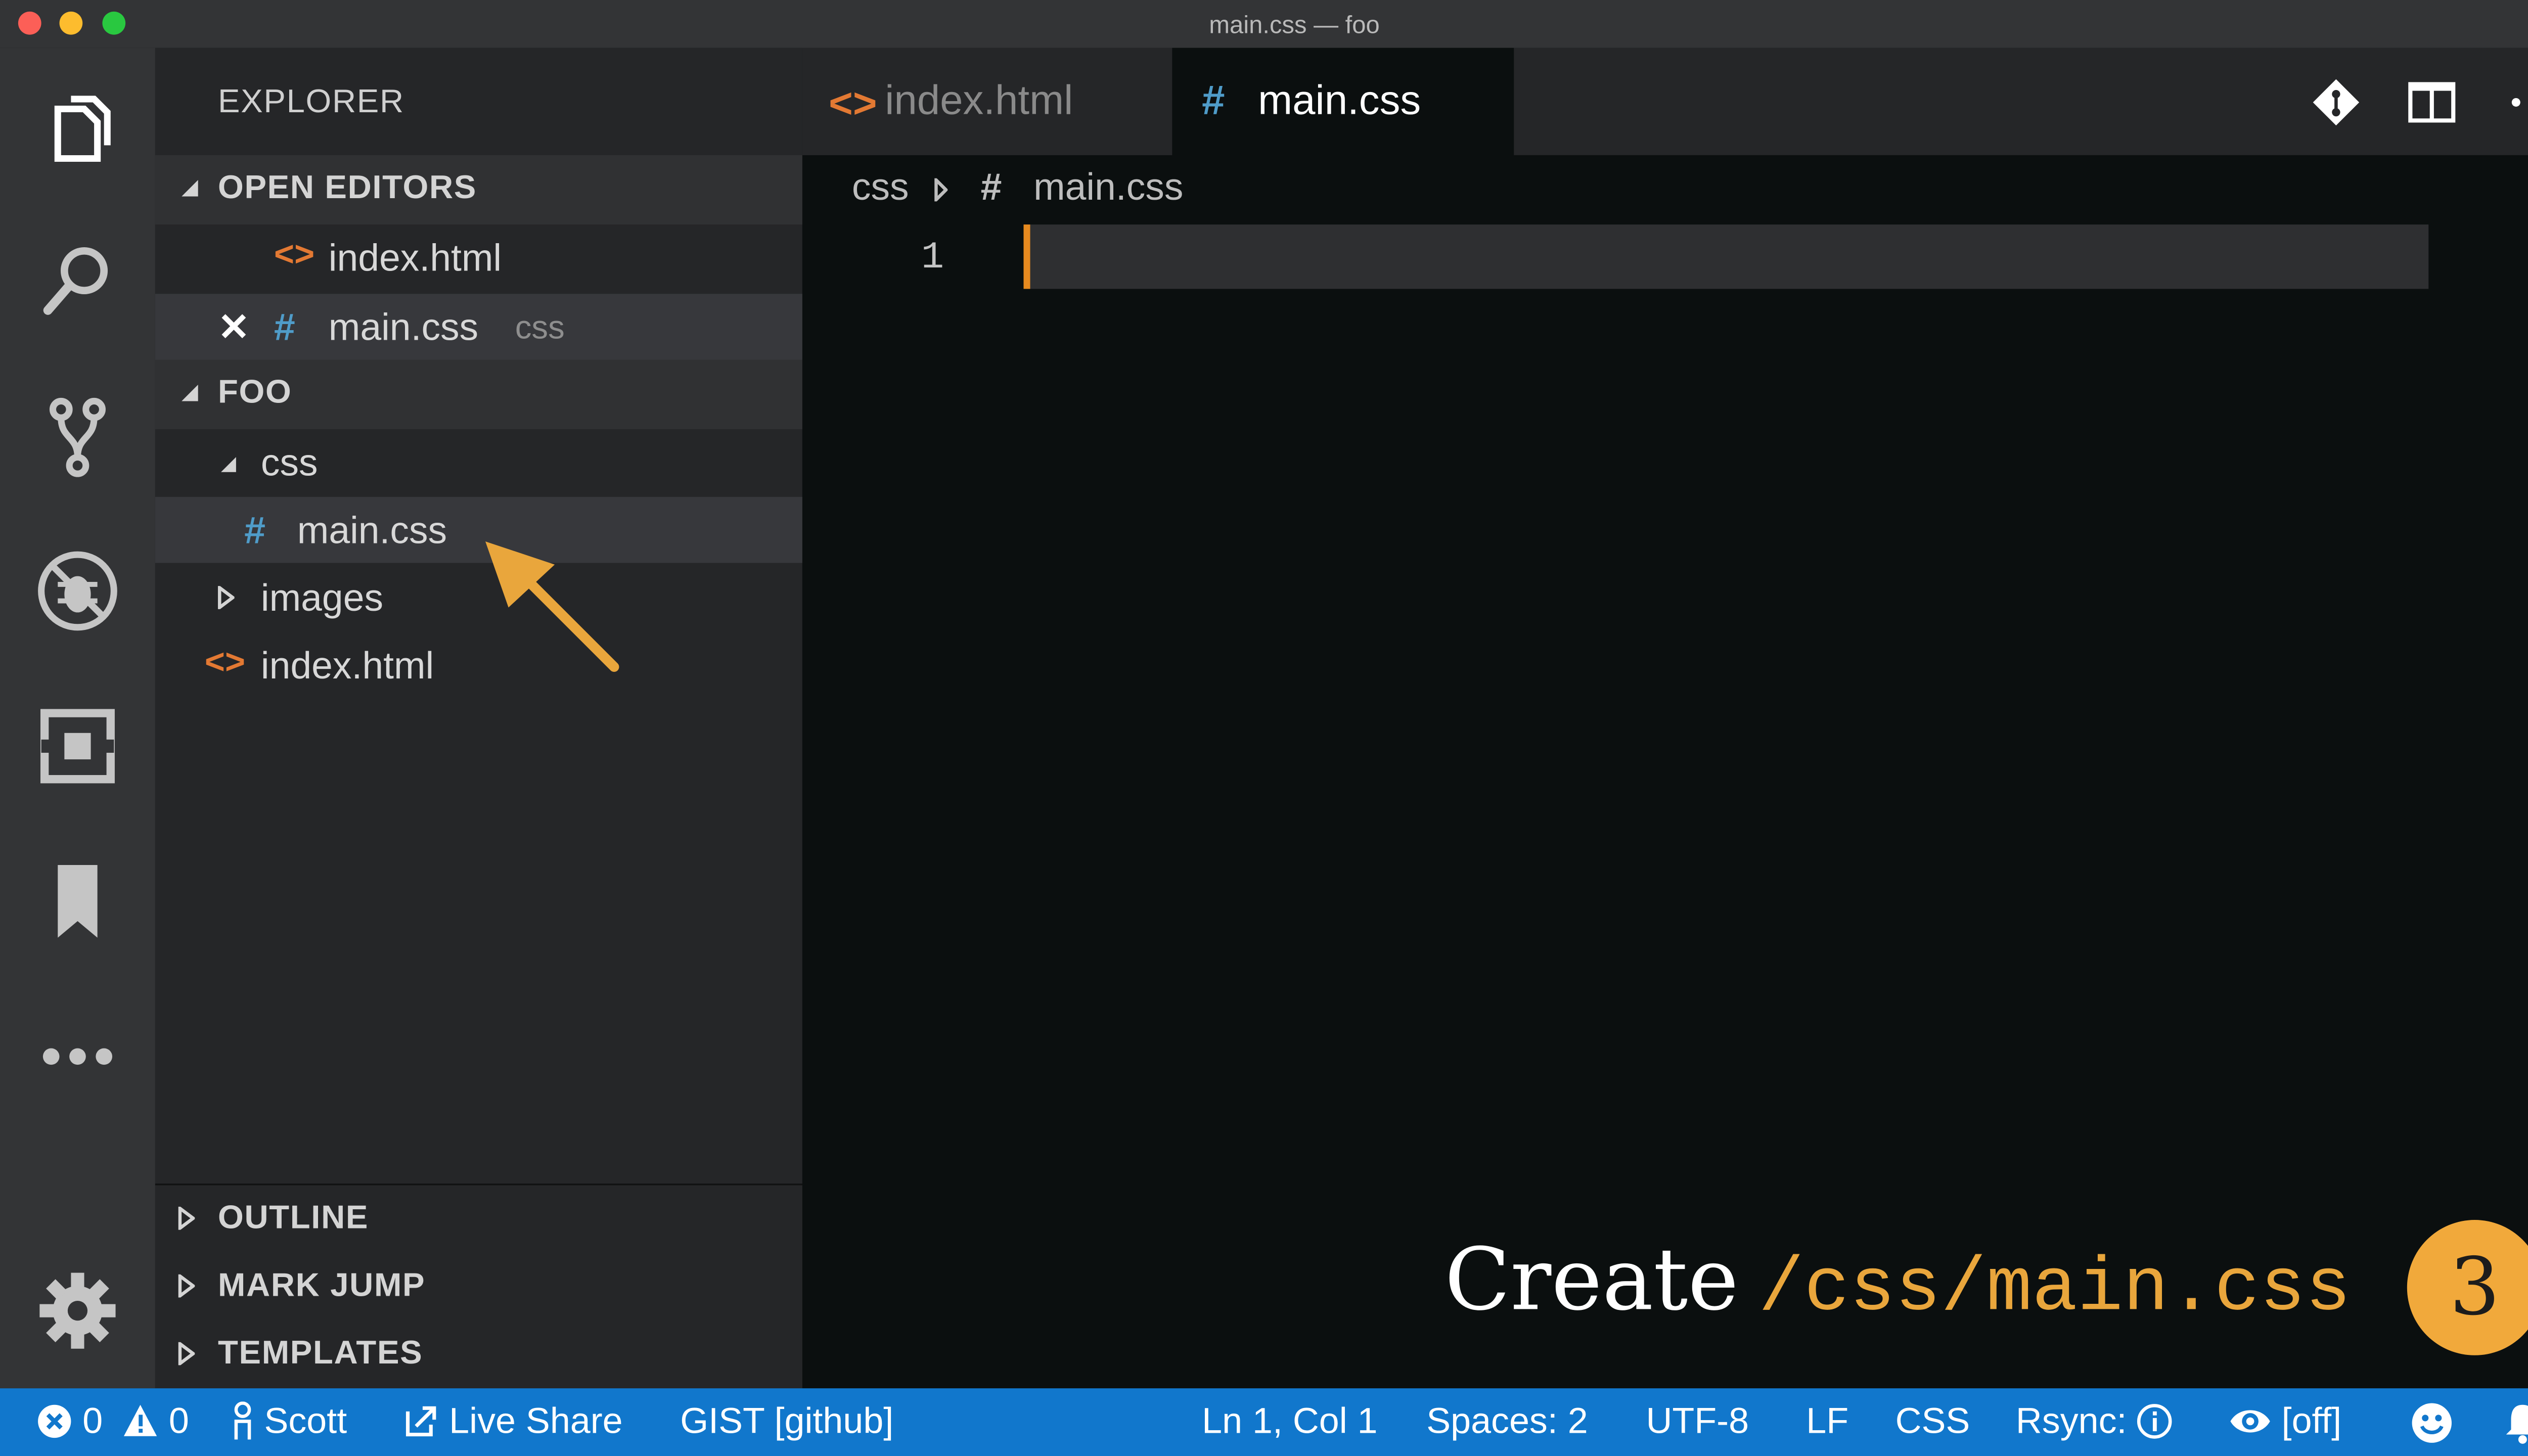 This screenshot has width=2528, height=1456. I want to click on git-compare-icon, so click(2336, 102).